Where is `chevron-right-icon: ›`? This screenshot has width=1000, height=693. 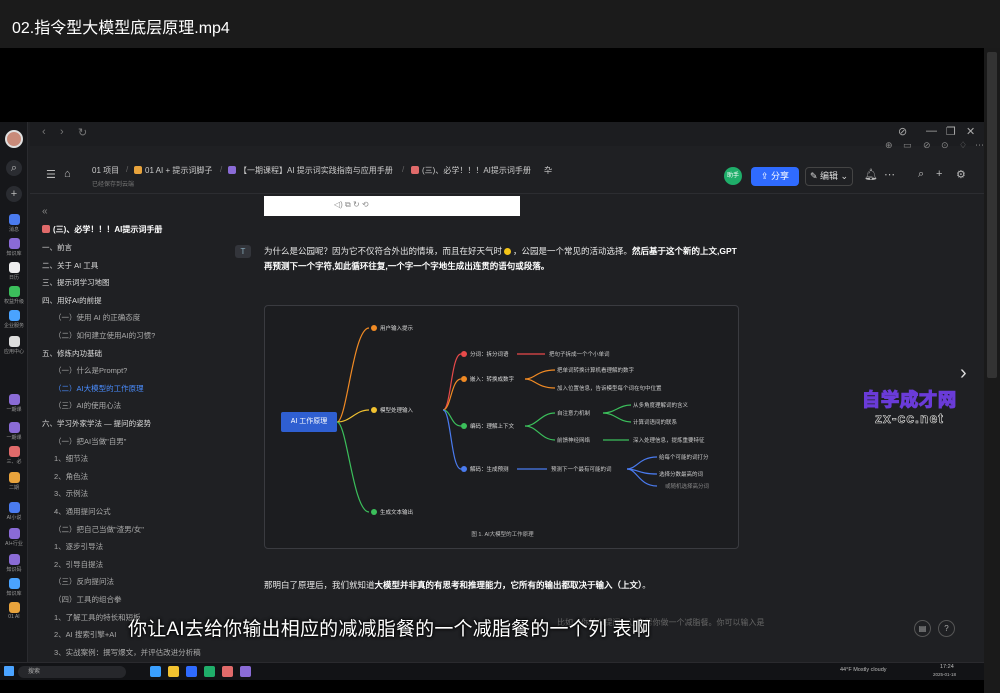 chevron-right-icon: › is located at coordinates (963, 373).